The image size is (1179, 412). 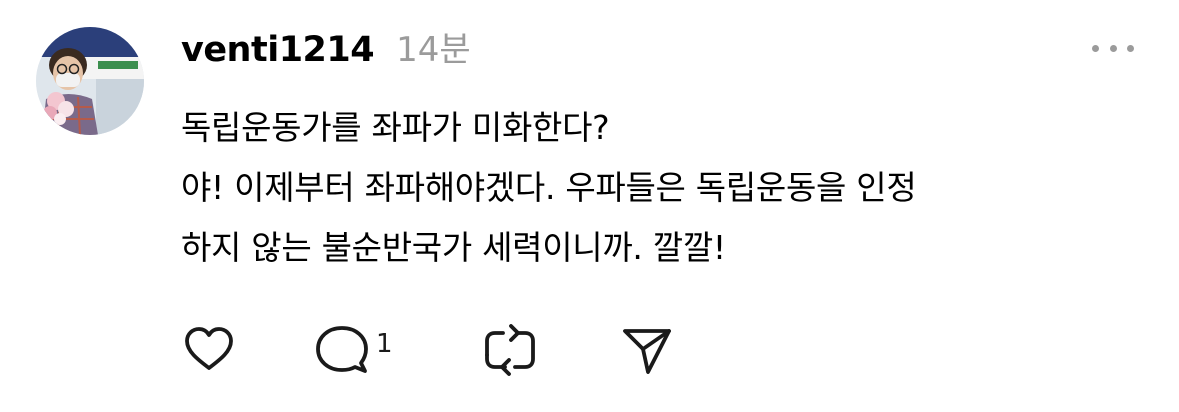 I want to click on like-button, so click(x=209, y=350).